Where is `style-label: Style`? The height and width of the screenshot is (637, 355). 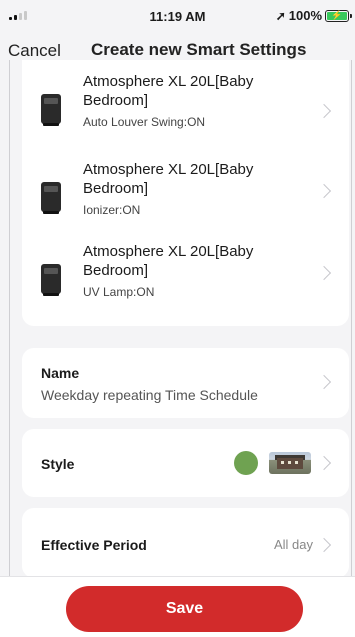 style-label: Style is located at coordinates (58, 464).